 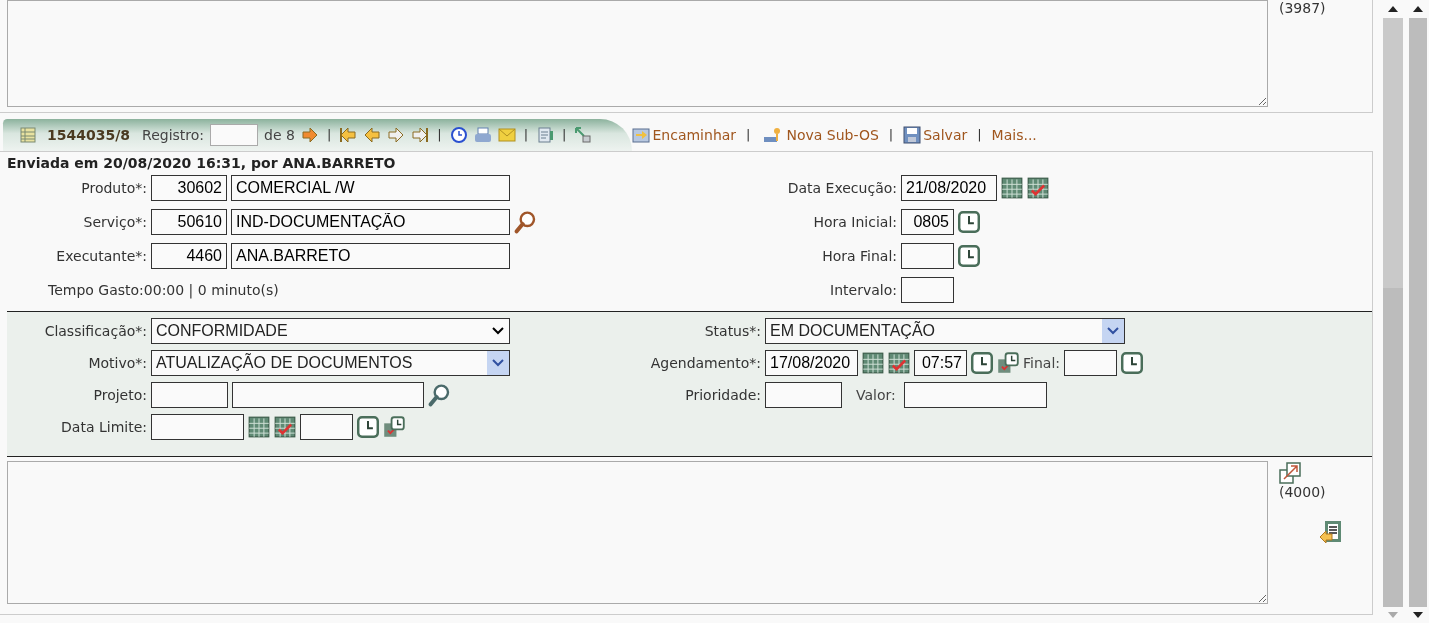 I want to click on date-field, so click(x=197, y=427).